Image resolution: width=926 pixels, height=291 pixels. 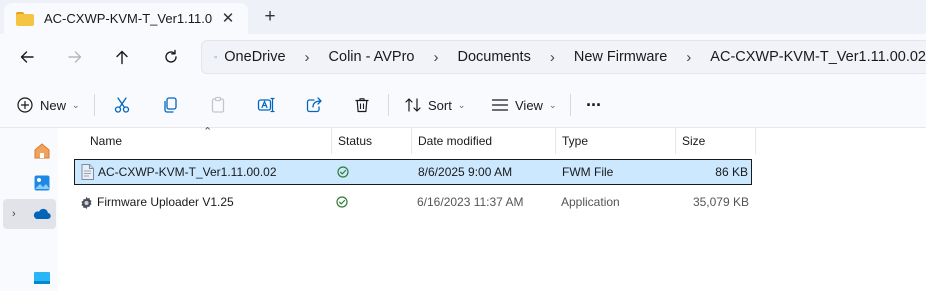 What do you see at coordinates (500, 105) in the screenshot?
I see `list-view-icon` at bounding box center [500, 105].